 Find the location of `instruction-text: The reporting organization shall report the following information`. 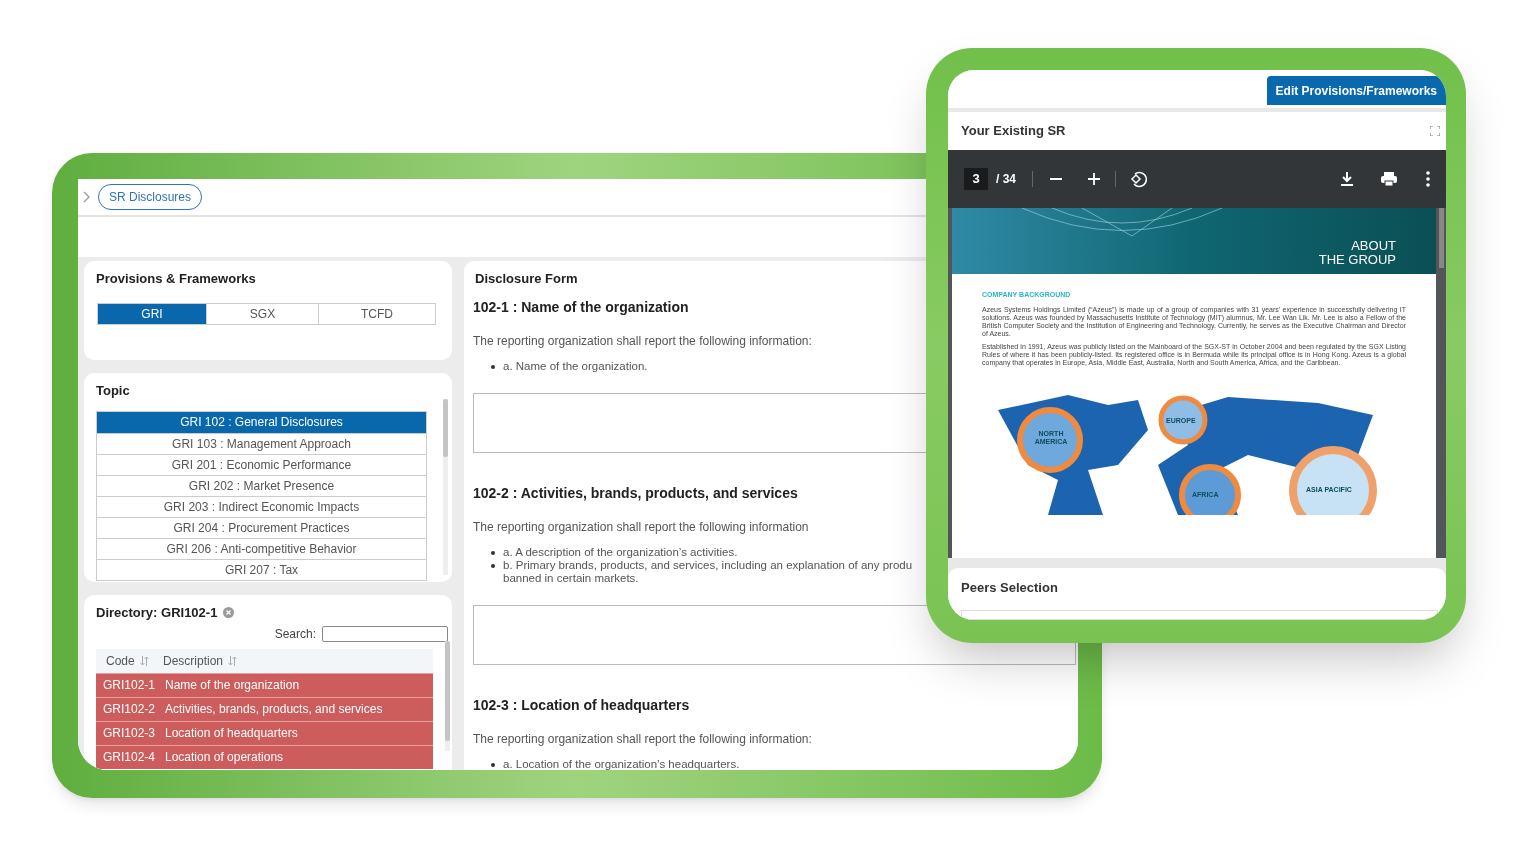

instruction-text: The reporting organization shall report the following information is located at coordinates (641, 527).